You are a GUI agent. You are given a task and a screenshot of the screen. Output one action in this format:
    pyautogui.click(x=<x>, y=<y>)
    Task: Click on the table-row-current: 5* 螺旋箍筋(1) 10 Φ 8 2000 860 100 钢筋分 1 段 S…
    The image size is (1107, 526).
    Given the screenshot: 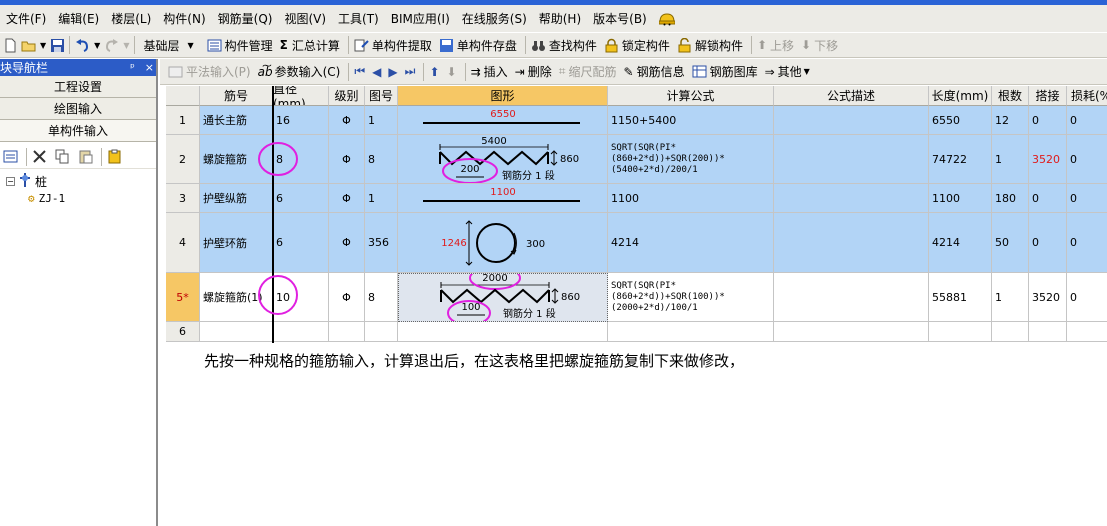 What is the action you would take?
    pyautogui.click(x=636, y=297)
    